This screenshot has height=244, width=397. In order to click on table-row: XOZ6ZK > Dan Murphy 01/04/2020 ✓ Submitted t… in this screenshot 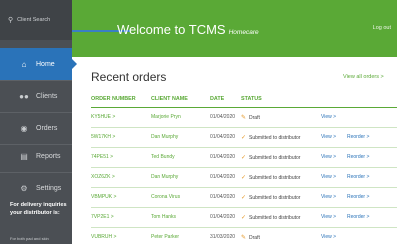, I will do `click(244, 177)`.